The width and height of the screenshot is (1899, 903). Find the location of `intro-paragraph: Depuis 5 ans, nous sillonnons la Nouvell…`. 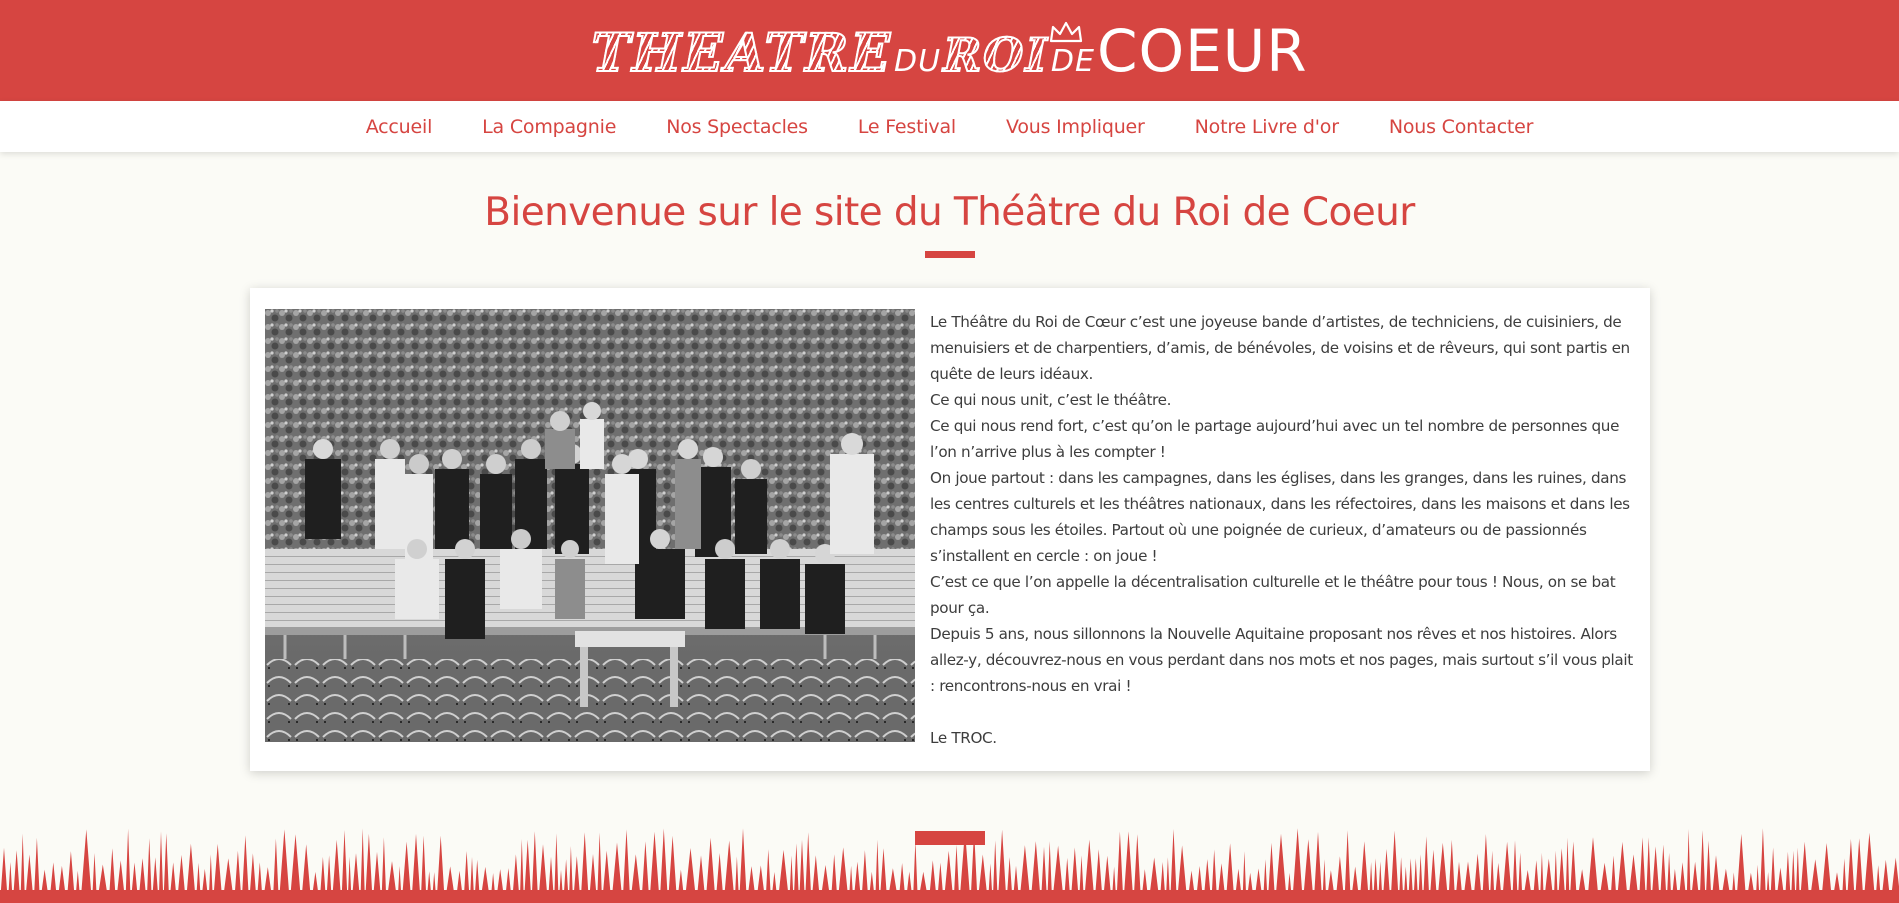

intro-paragraph: Depuis 5 ans, nous sillonnons la Nouvell… is located at coordinates (1281, 660).